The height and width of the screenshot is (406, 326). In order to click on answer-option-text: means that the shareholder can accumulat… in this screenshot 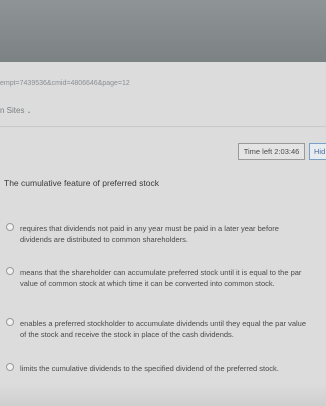, I will do `click(161, 278)`.